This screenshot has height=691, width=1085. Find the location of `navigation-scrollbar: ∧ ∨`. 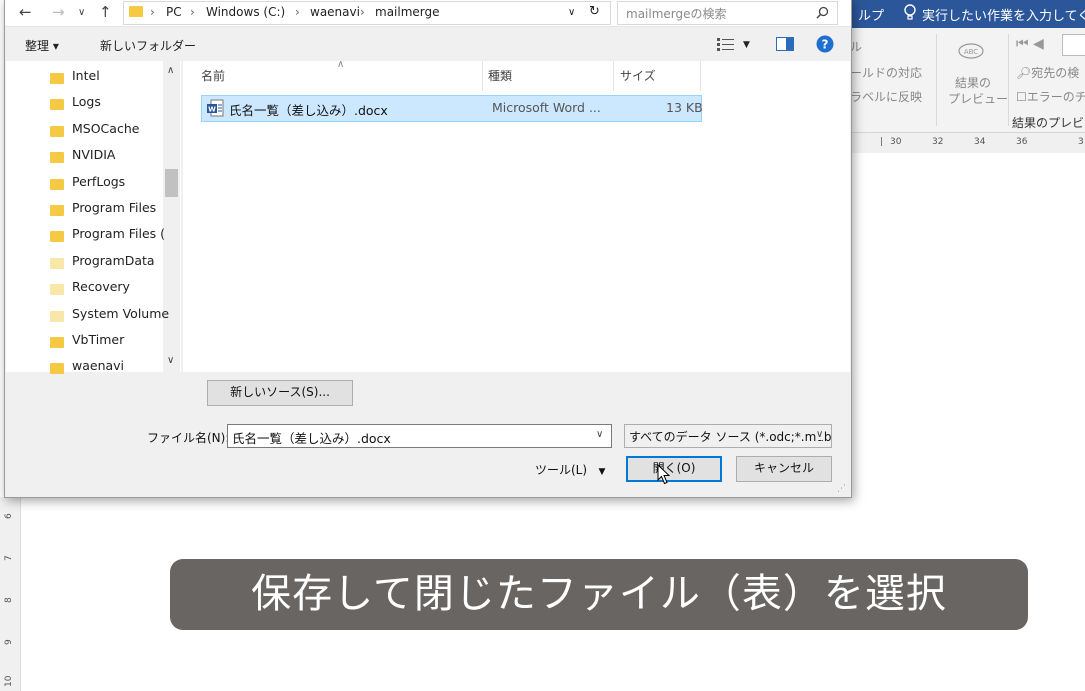

navigation-scrollbar: ∧ ∨ is located at coordinates (171, 216).